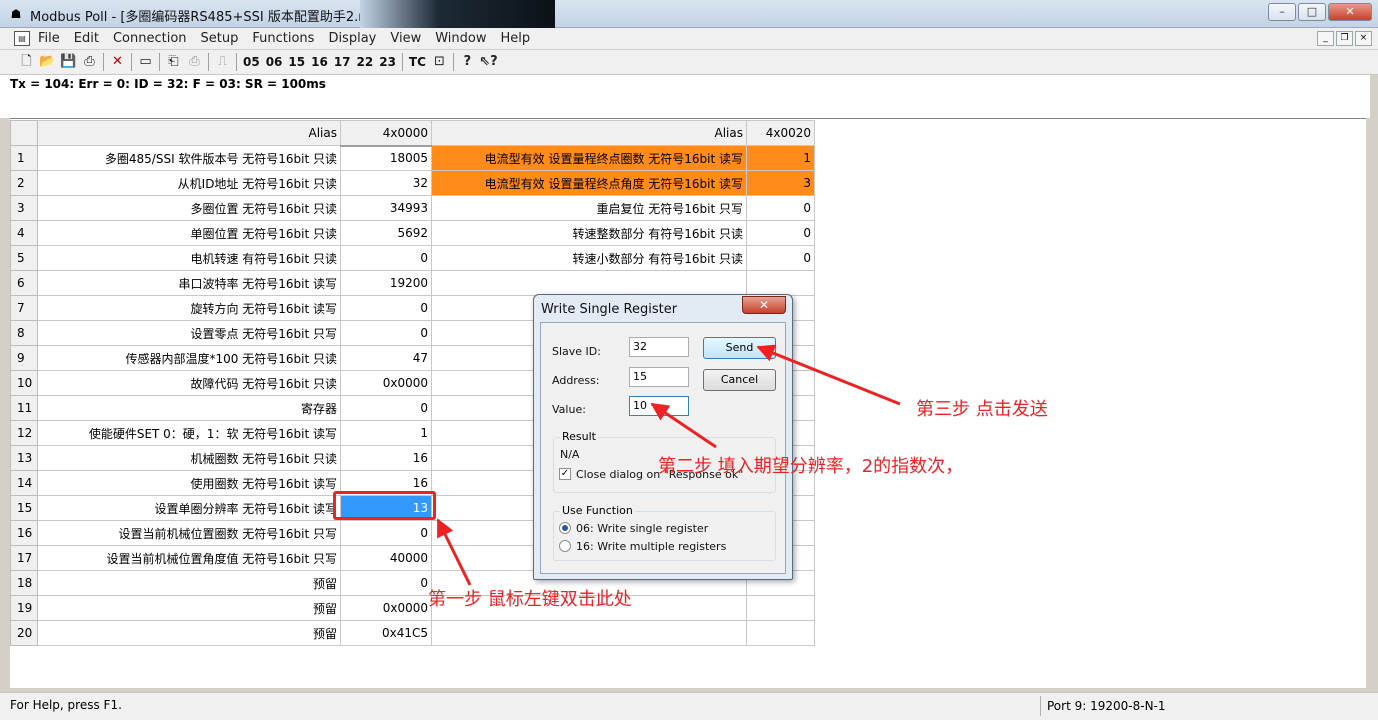  Describe the element at coordinates (386, 133) in the screenshot. I see `register-column-header: 4x0000` at that location.